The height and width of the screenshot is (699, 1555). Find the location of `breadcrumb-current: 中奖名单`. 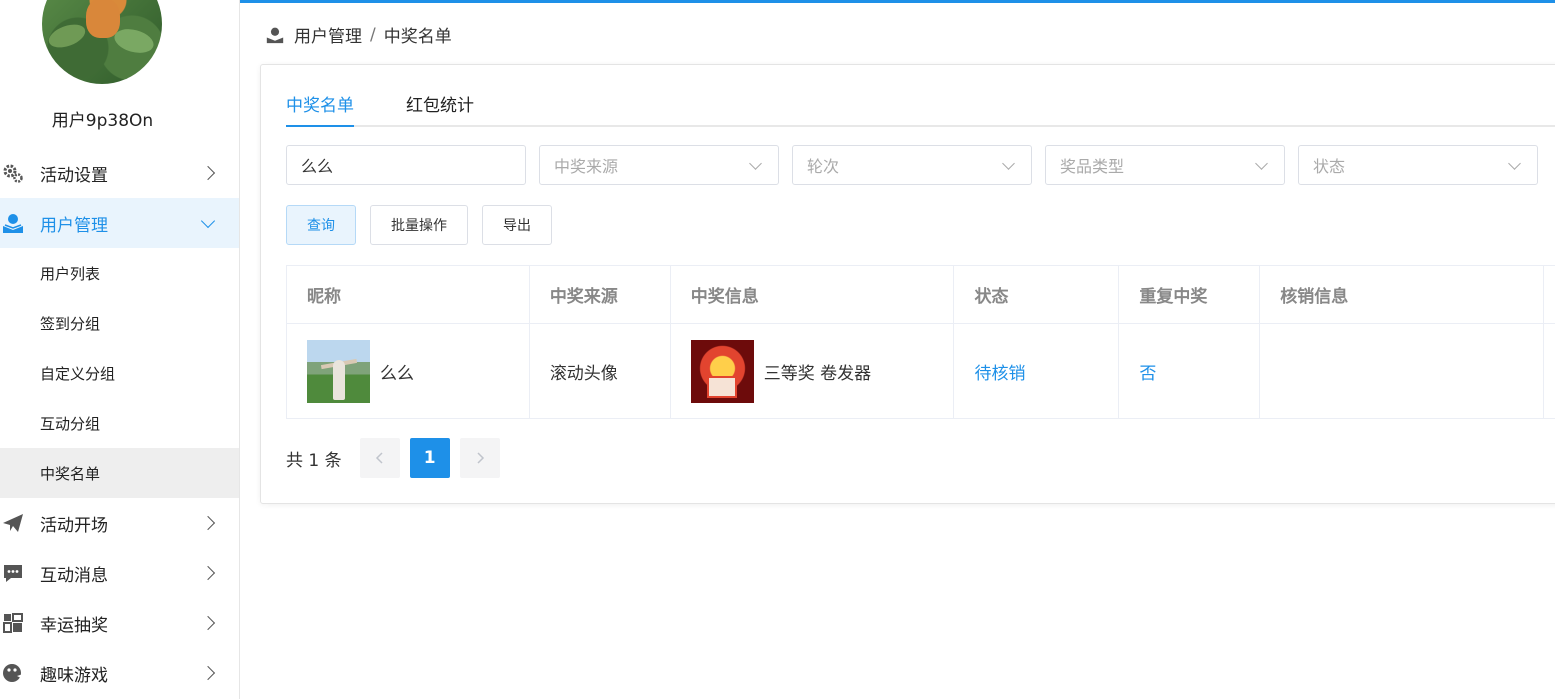

breadcrumb-current: 中奖名单 is located at coordinates (417, 37).